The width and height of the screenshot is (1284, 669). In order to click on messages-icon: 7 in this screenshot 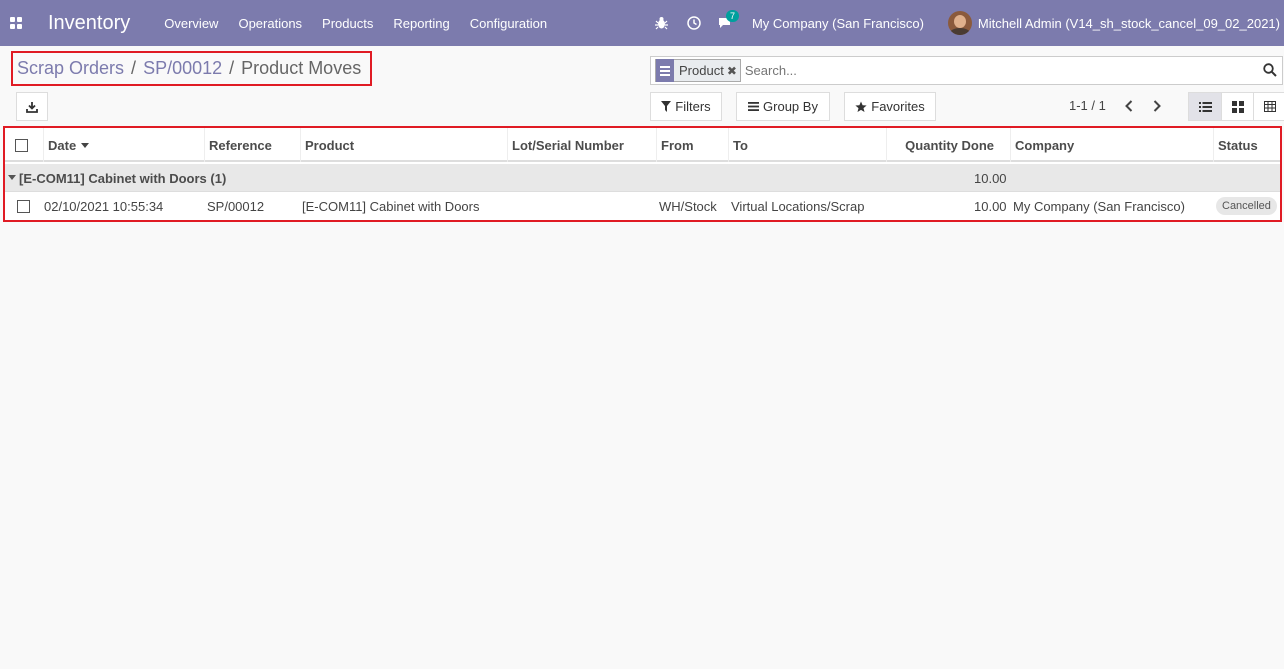, I will do `click(728, 20)`.